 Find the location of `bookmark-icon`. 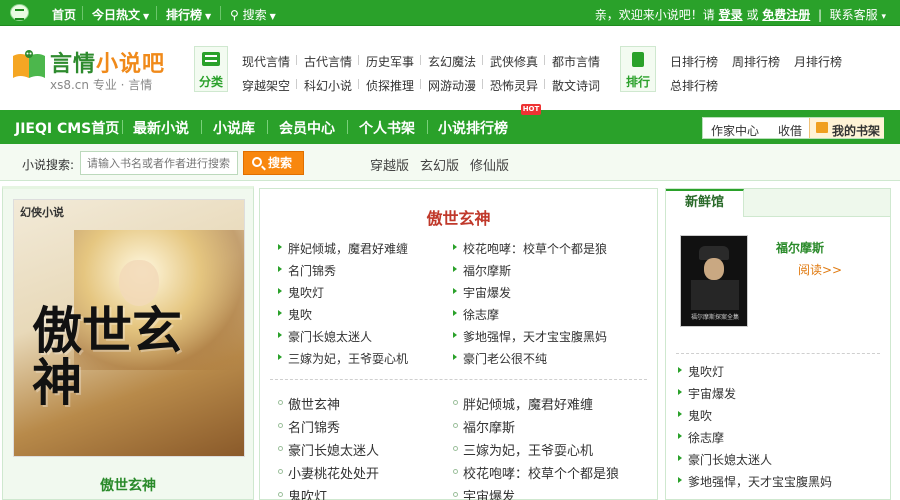

bookmark-icon is located at coordinates (638, 59).